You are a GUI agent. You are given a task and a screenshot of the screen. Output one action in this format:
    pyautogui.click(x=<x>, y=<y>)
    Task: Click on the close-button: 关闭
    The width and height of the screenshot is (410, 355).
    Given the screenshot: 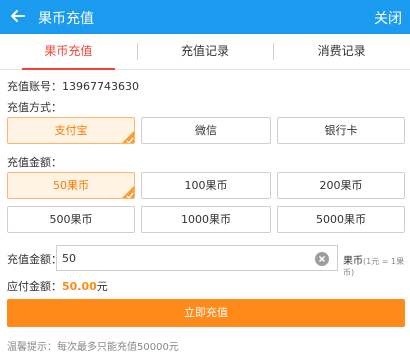 What is the action you would take?
    pyautogui.click(x=388, y=18)
    